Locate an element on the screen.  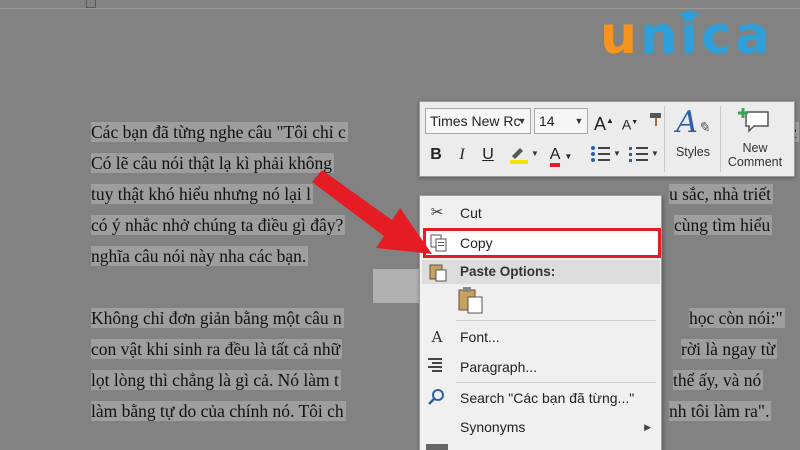
text-fragment-4: cùng tìm hiểu is located at coordinates (723, 225).